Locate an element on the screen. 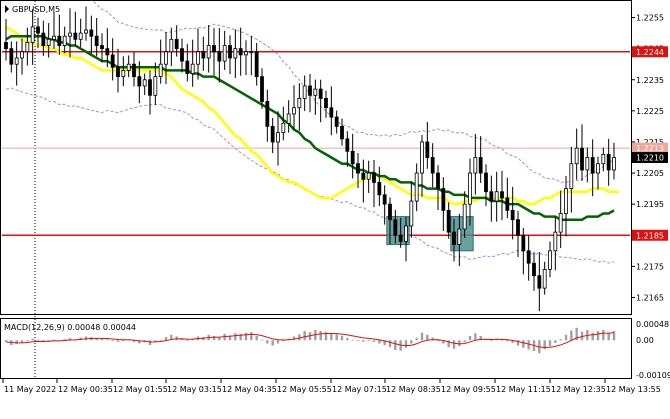 This screenshot has height=419, width=670. time-label: 12 May 08:35 is located at coordinates (413, 389).